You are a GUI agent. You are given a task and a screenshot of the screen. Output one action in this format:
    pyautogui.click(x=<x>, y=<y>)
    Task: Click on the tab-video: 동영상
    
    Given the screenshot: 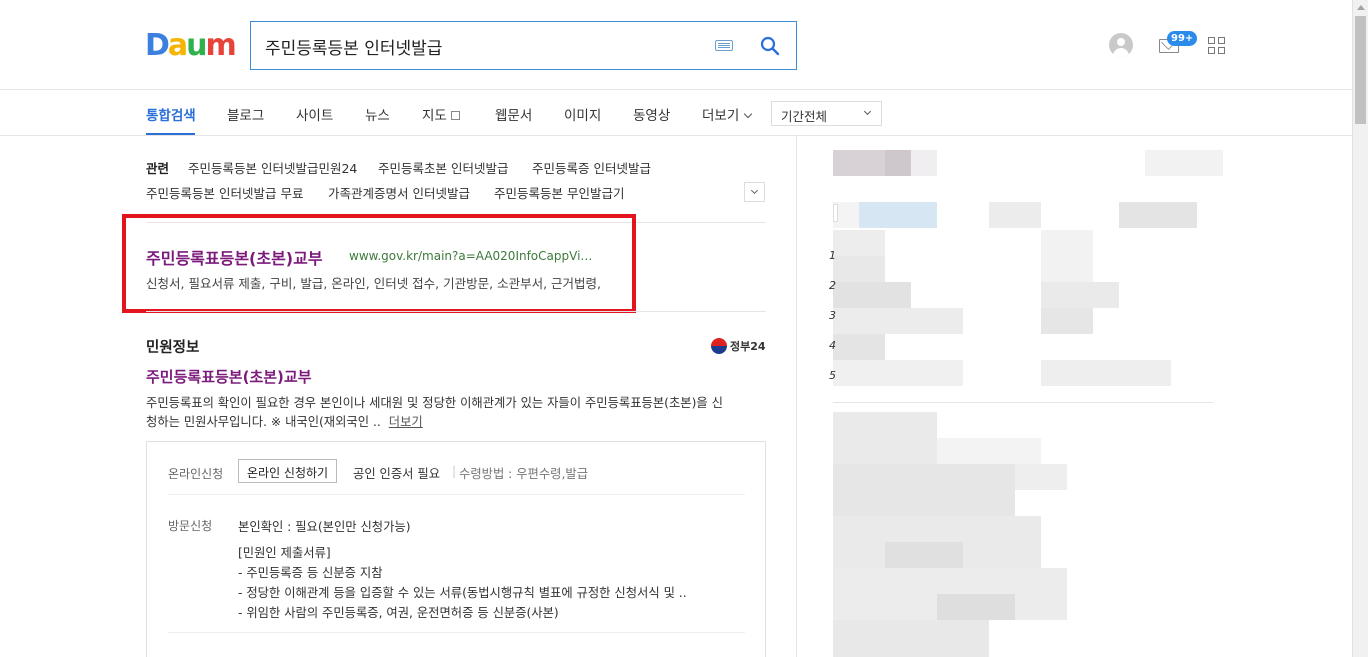 What is the action you would take?
    pyautogui.click(x=651, y=114)
    